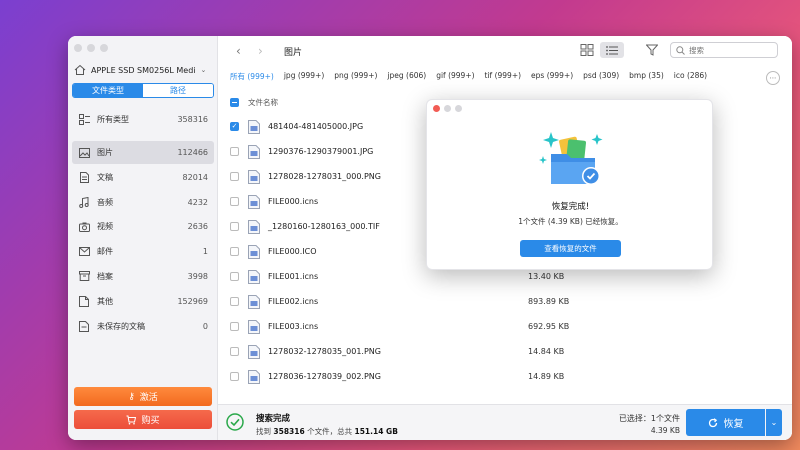 The width and height of the screenshot is (800, 450). What do you see at coordinates (505, 301) in the screenshot?
I see `table-row: FILE002.icns 893.89 KB` at bounding box center [505, 301].